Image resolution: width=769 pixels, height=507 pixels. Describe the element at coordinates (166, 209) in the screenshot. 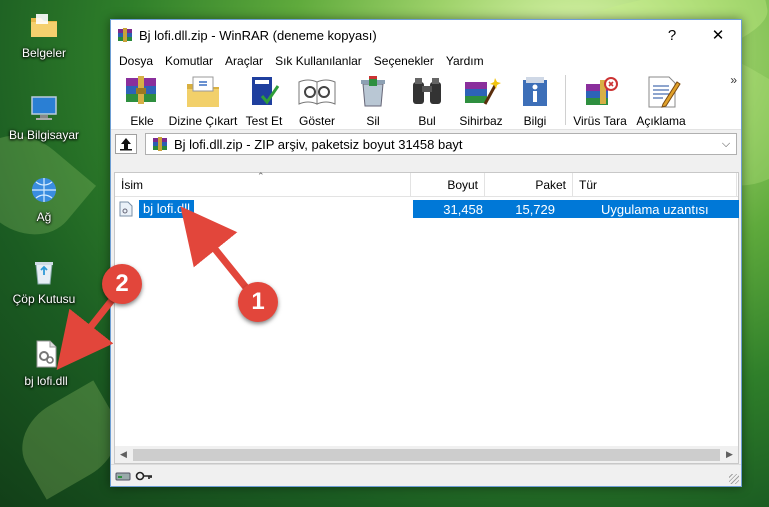

I see `file-name: bj lofi.dll` at that location.